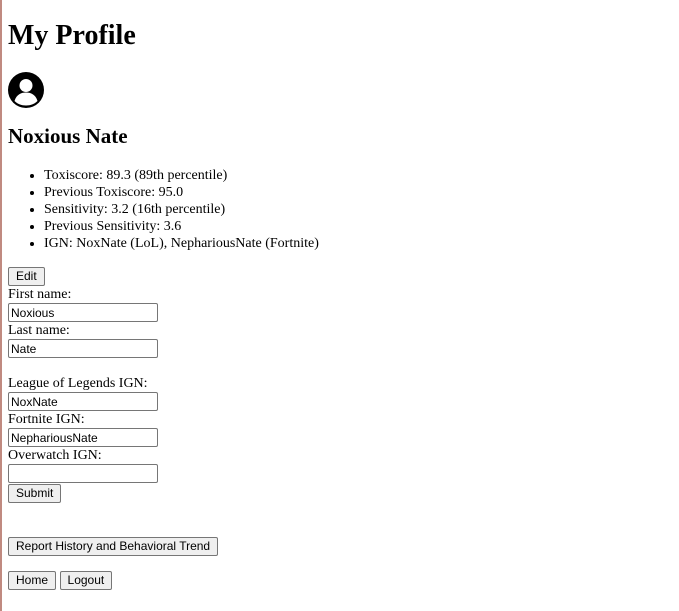 Image resolution: width=679 pixels, height=611 pixels. Describe the element at coordinates (361, 209) in the screenshot. I see `stat-sensitivity: Sensitivity: 3.2 (16th percentile)` at that location.